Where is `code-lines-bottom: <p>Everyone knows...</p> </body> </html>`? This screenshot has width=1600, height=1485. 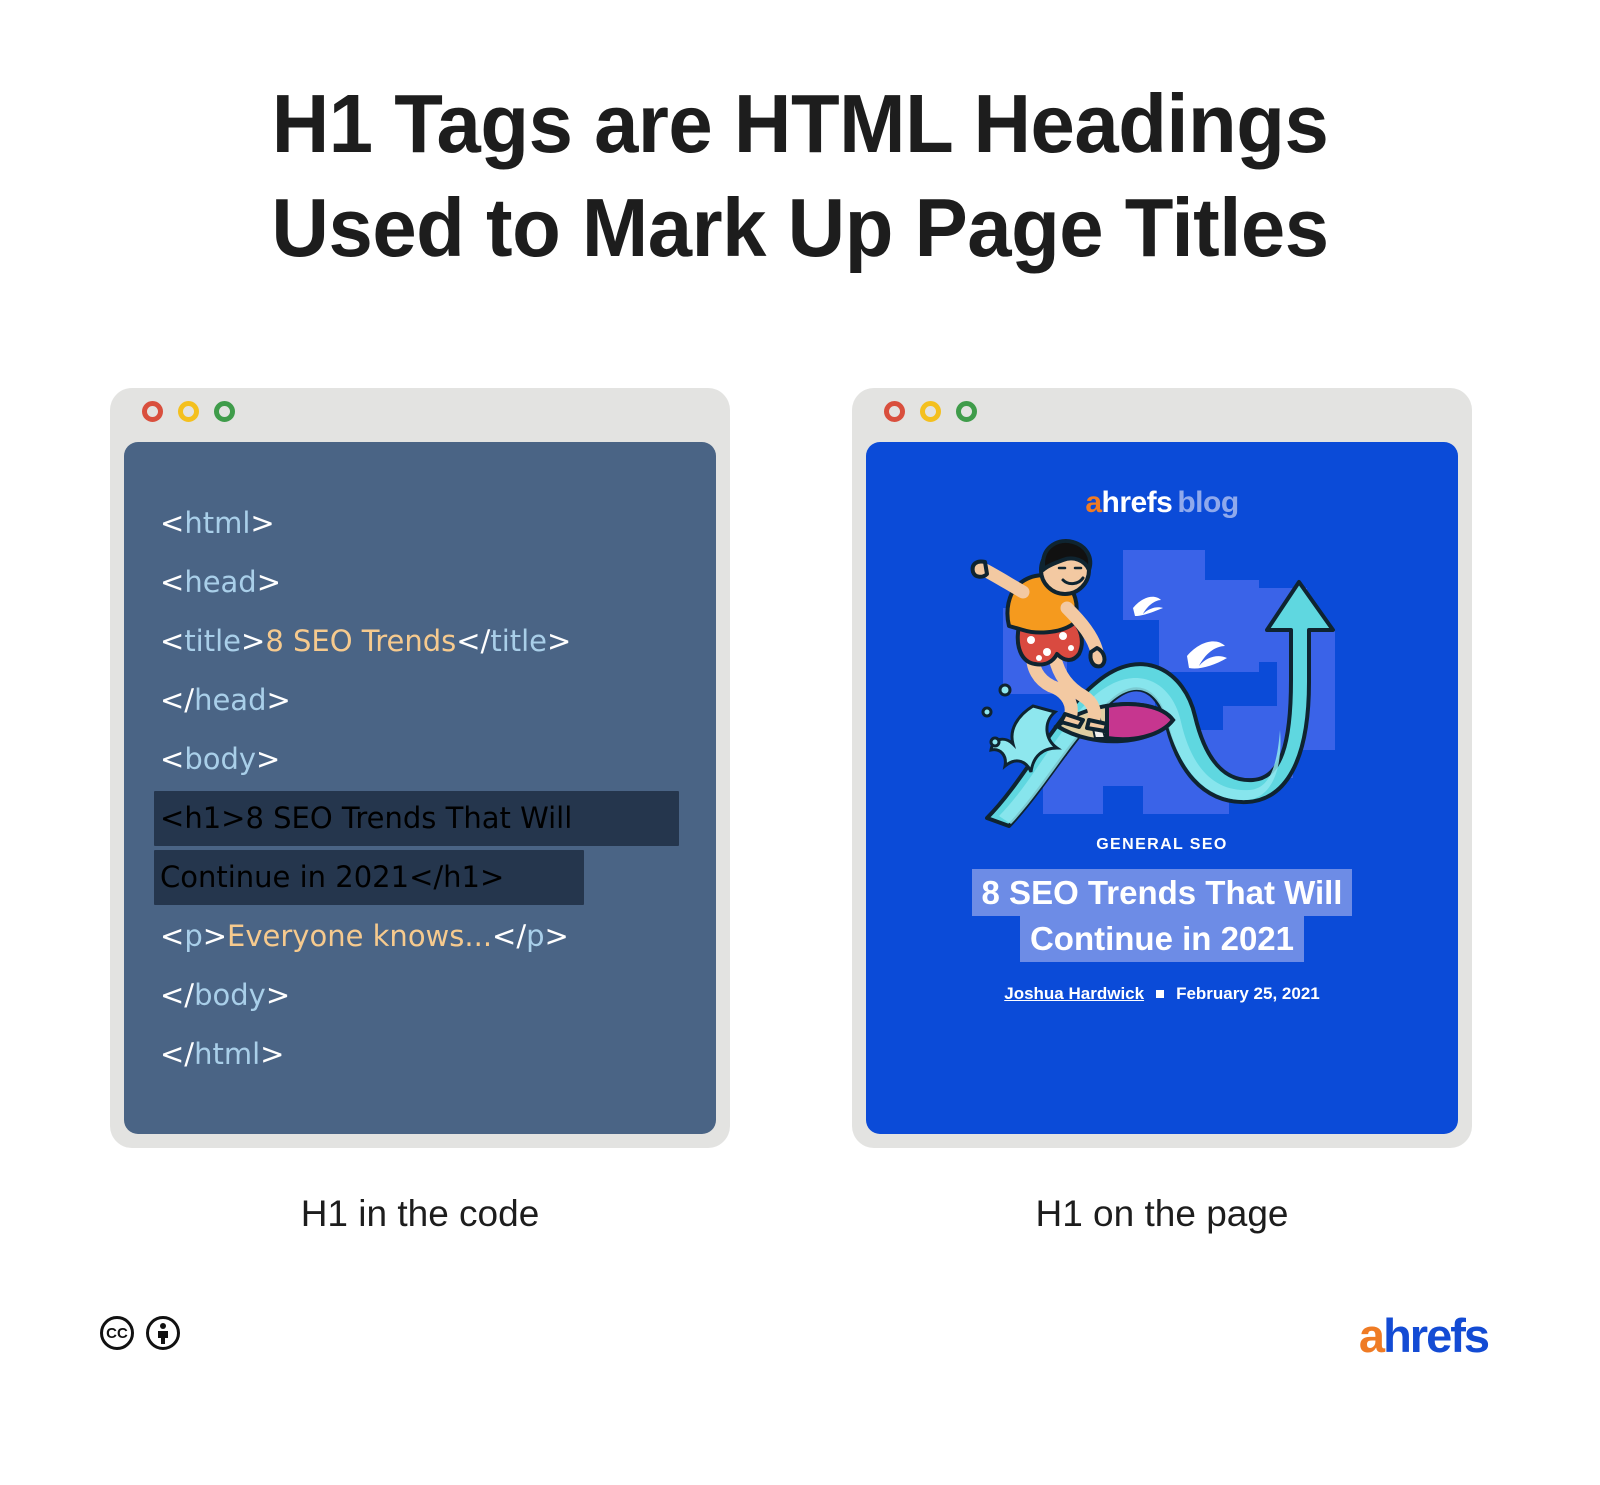
code-lines-bottom: <p>Everyone knows...</p> </body> </html> is located at coordinates (420, 995).